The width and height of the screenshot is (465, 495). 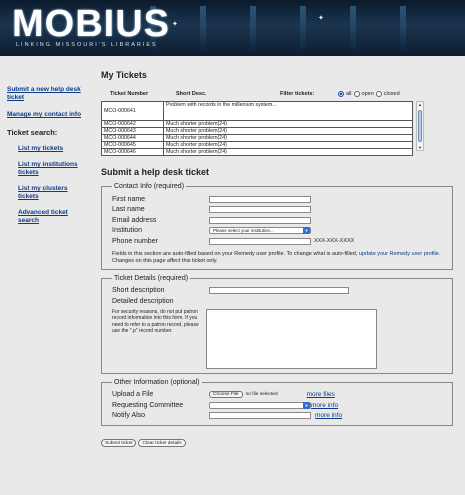 I want to click on committee-label: Requesting Committee, so click(x=148, y=405).